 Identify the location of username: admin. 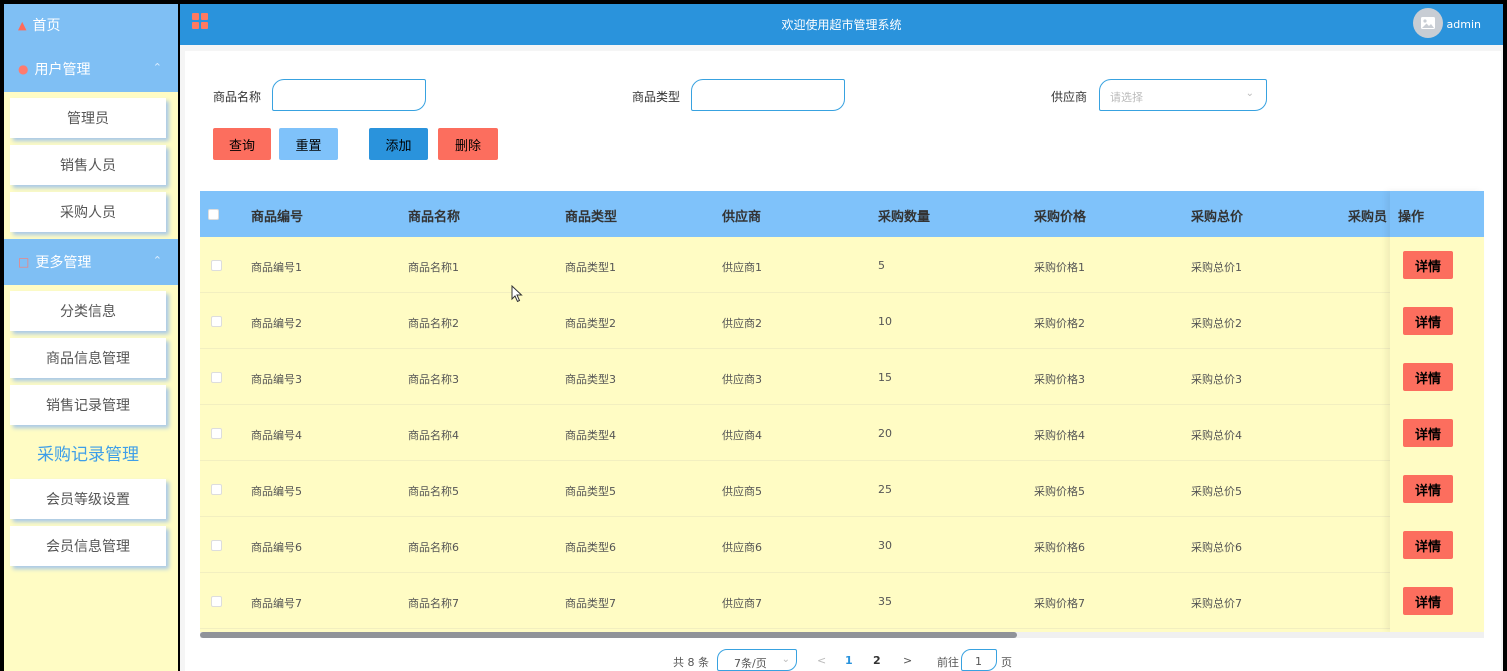
(1464, 24).